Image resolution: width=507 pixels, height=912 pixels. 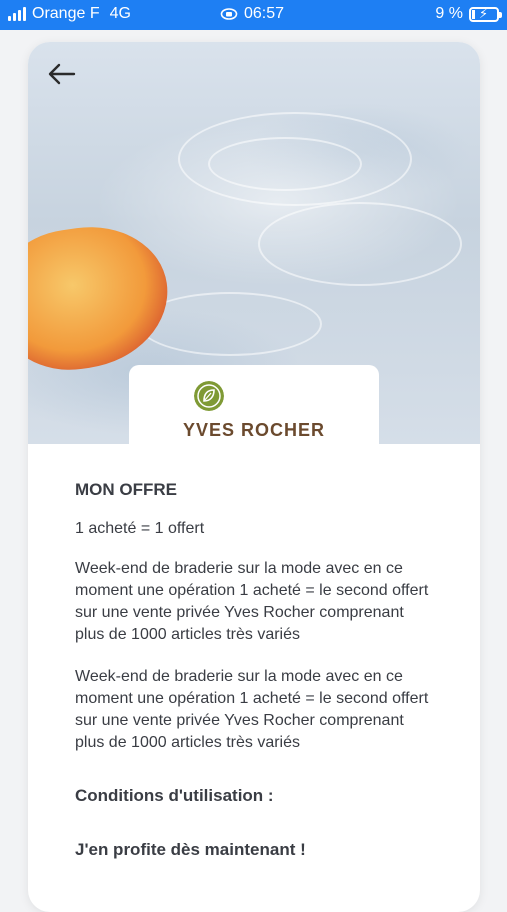 I want to click on yves-rocher-logo-icon, so click(x=209, y=396).